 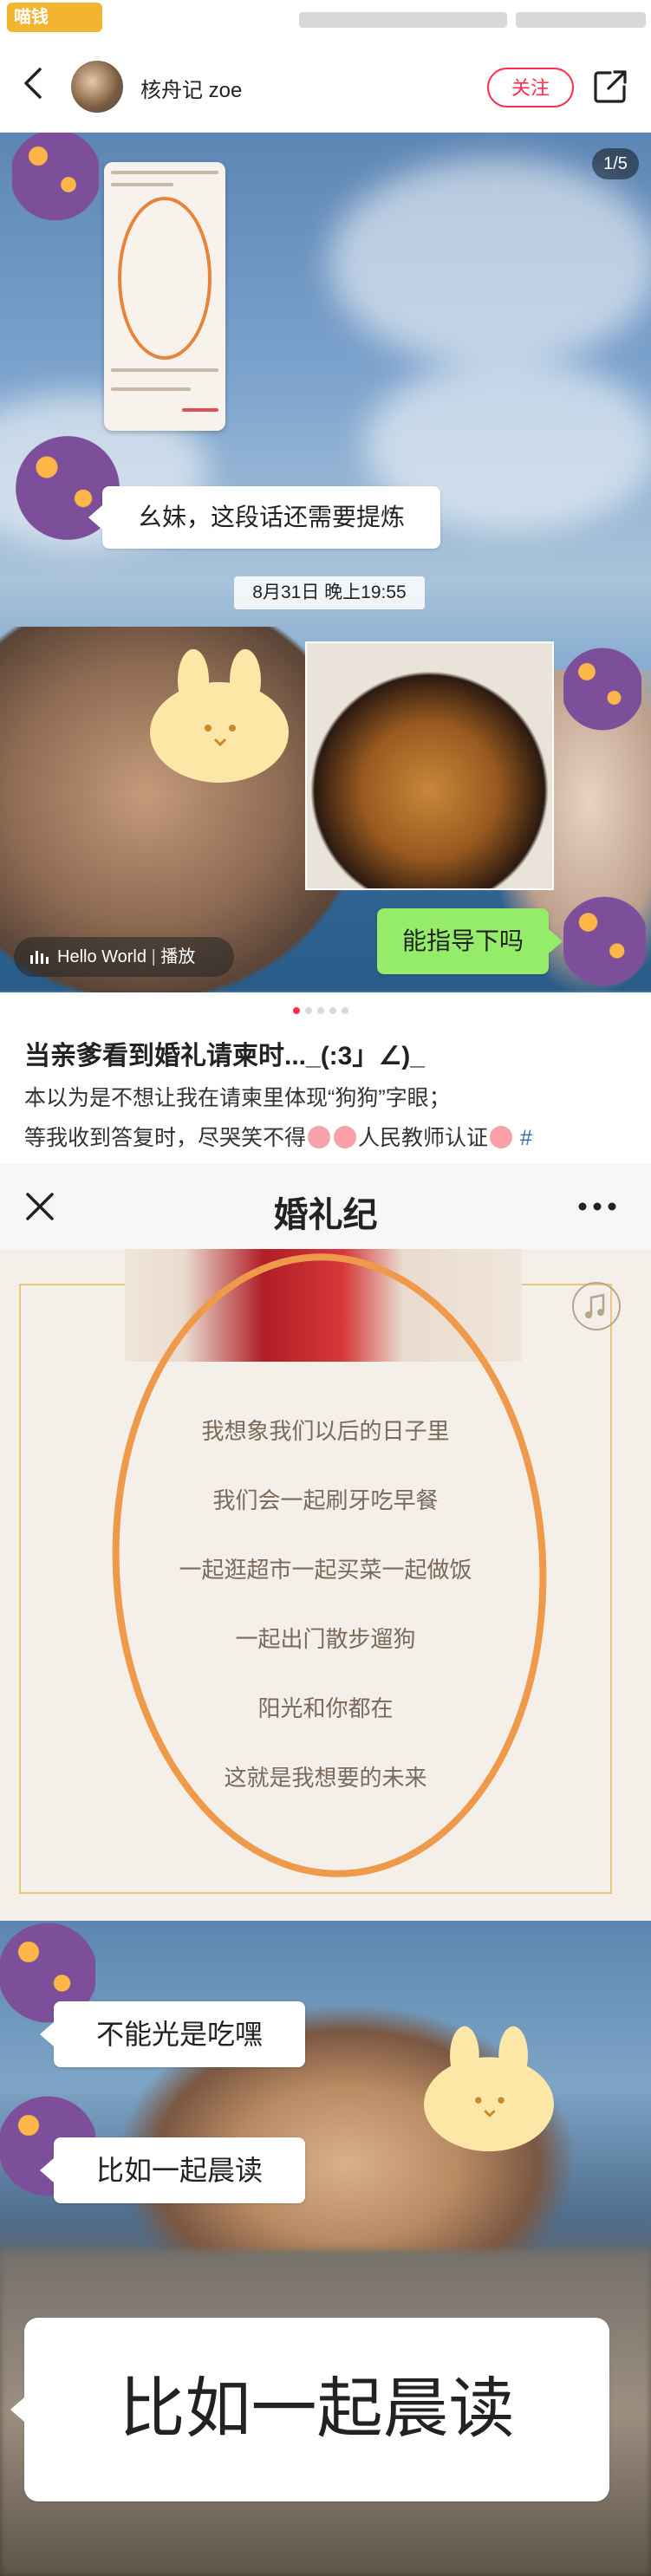 I want to click on poem-line: 一起出门散步遛狗, so click(x=325, y=1639).